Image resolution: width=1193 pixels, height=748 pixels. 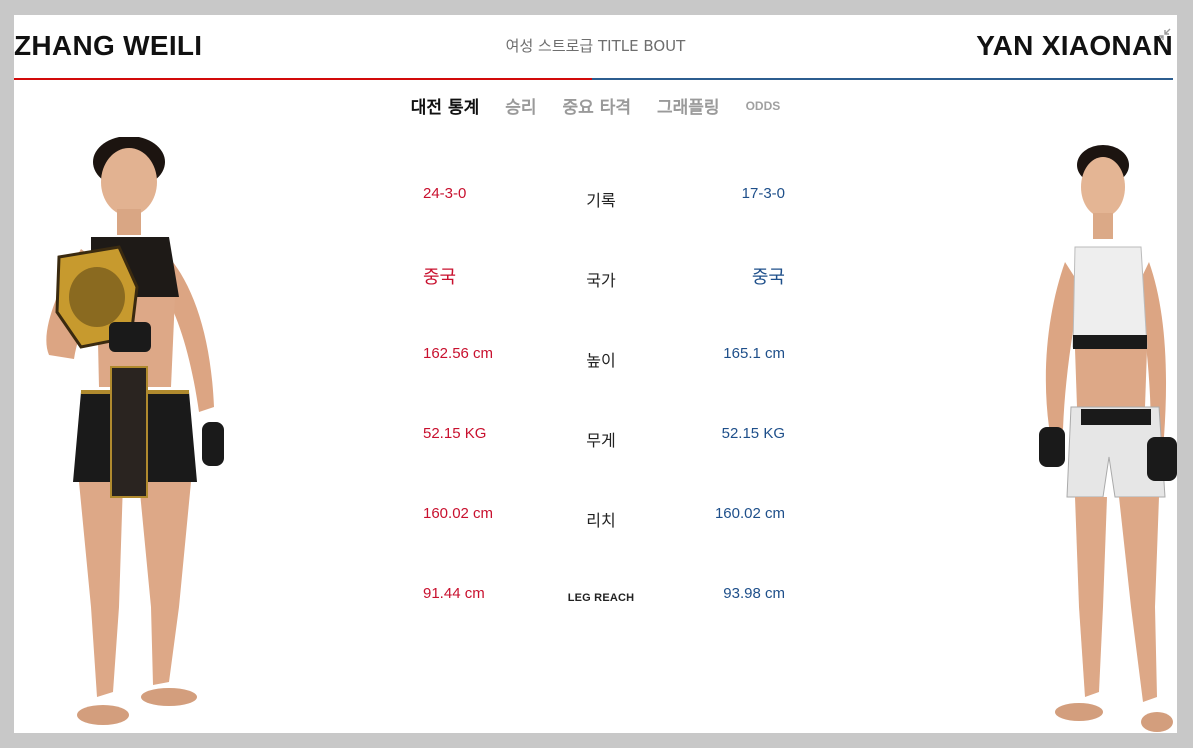 I want to click on stat-row-height: 162.56 cm 높이 165.1 cm, so click(x=608, y=385).